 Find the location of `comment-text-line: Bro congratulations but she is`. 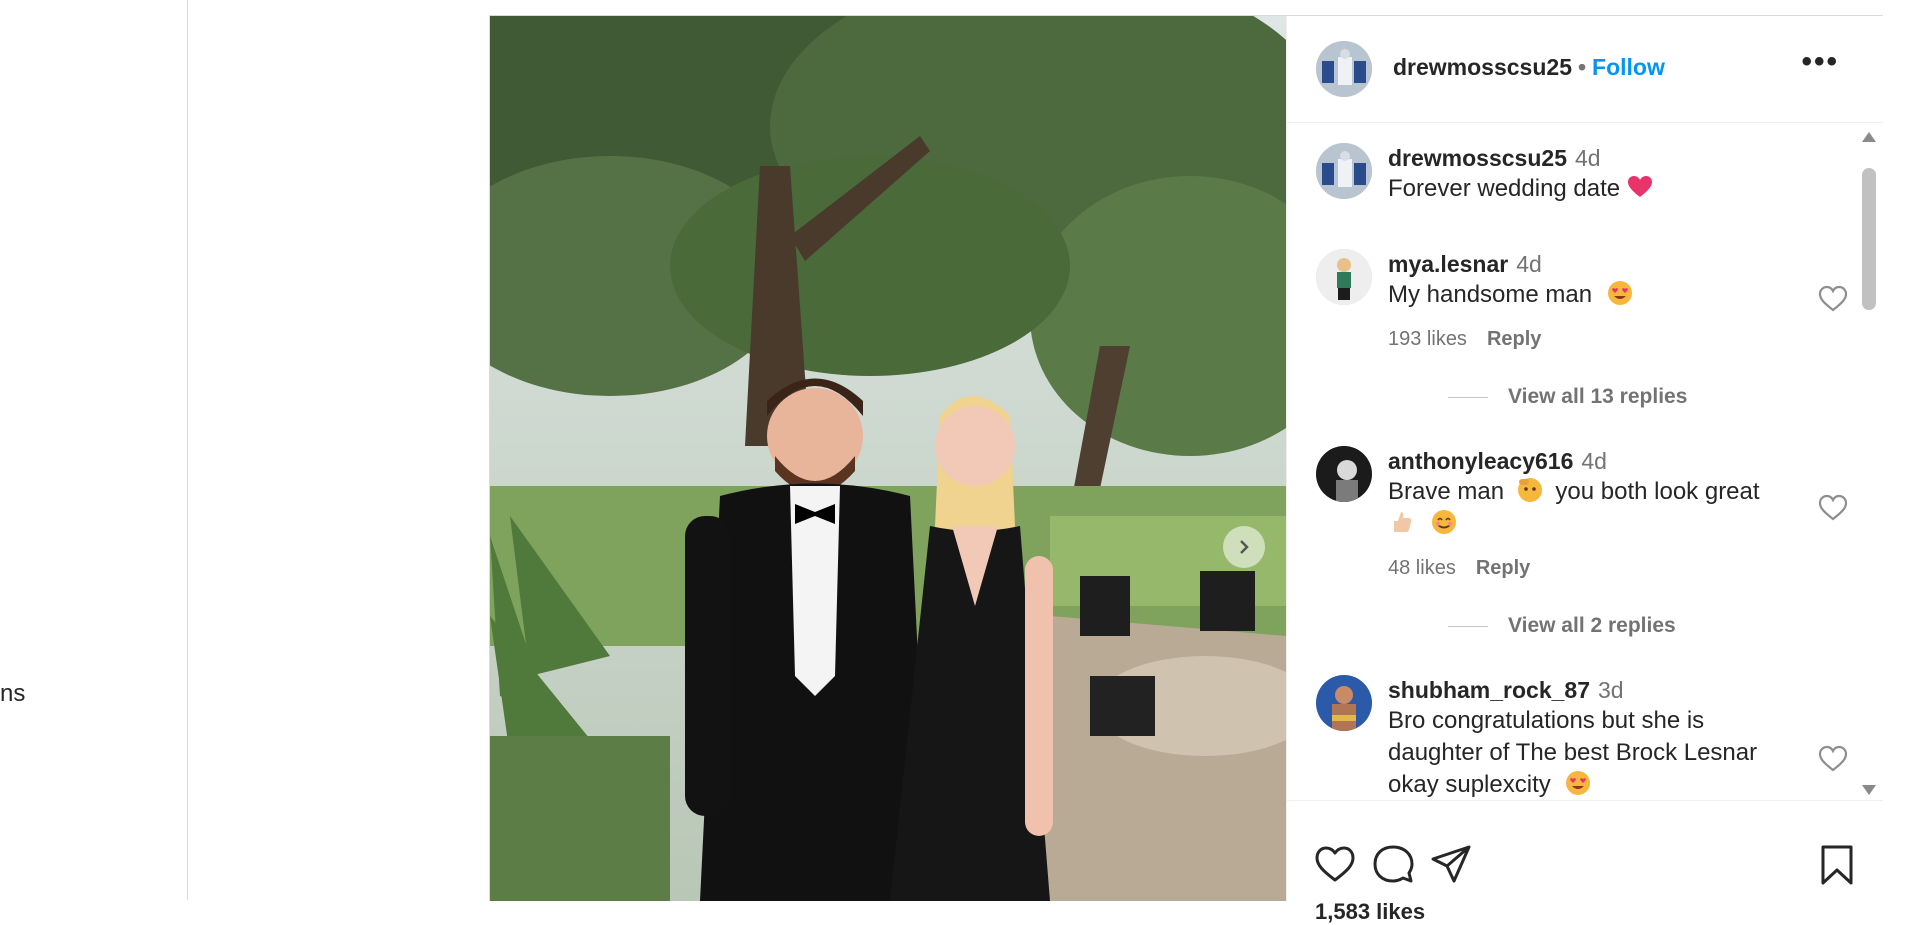

comment-text-line: Bro congratulations but she is is located at coordinates (1546, 720).